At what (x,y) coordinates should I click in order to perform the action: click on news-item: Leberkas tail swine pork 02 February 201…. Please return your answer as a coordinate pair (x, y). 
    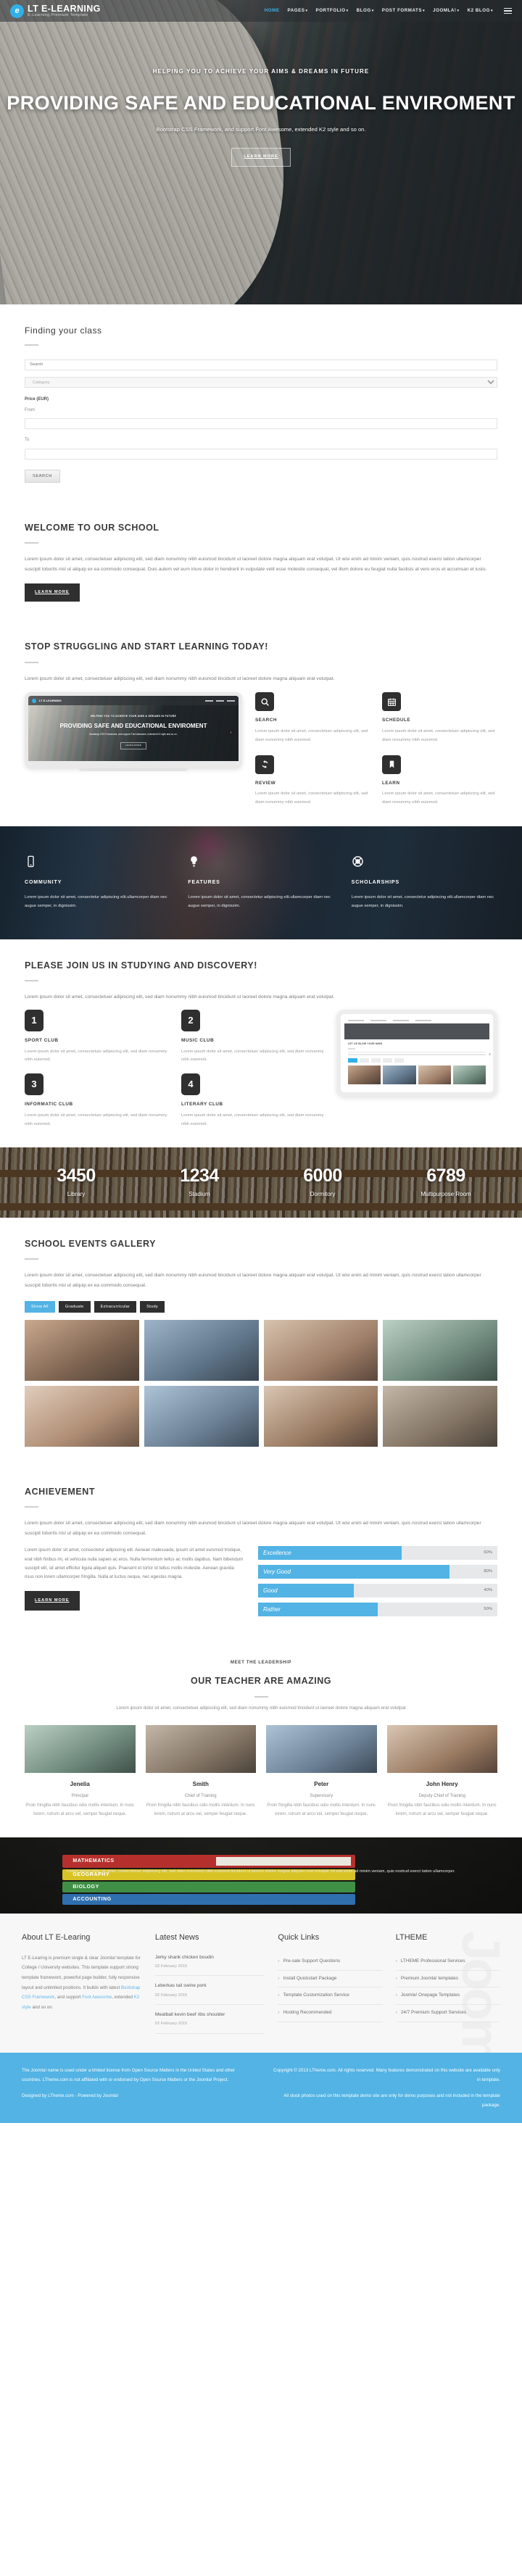
    Looking at the image, I should click on (209, 1994).